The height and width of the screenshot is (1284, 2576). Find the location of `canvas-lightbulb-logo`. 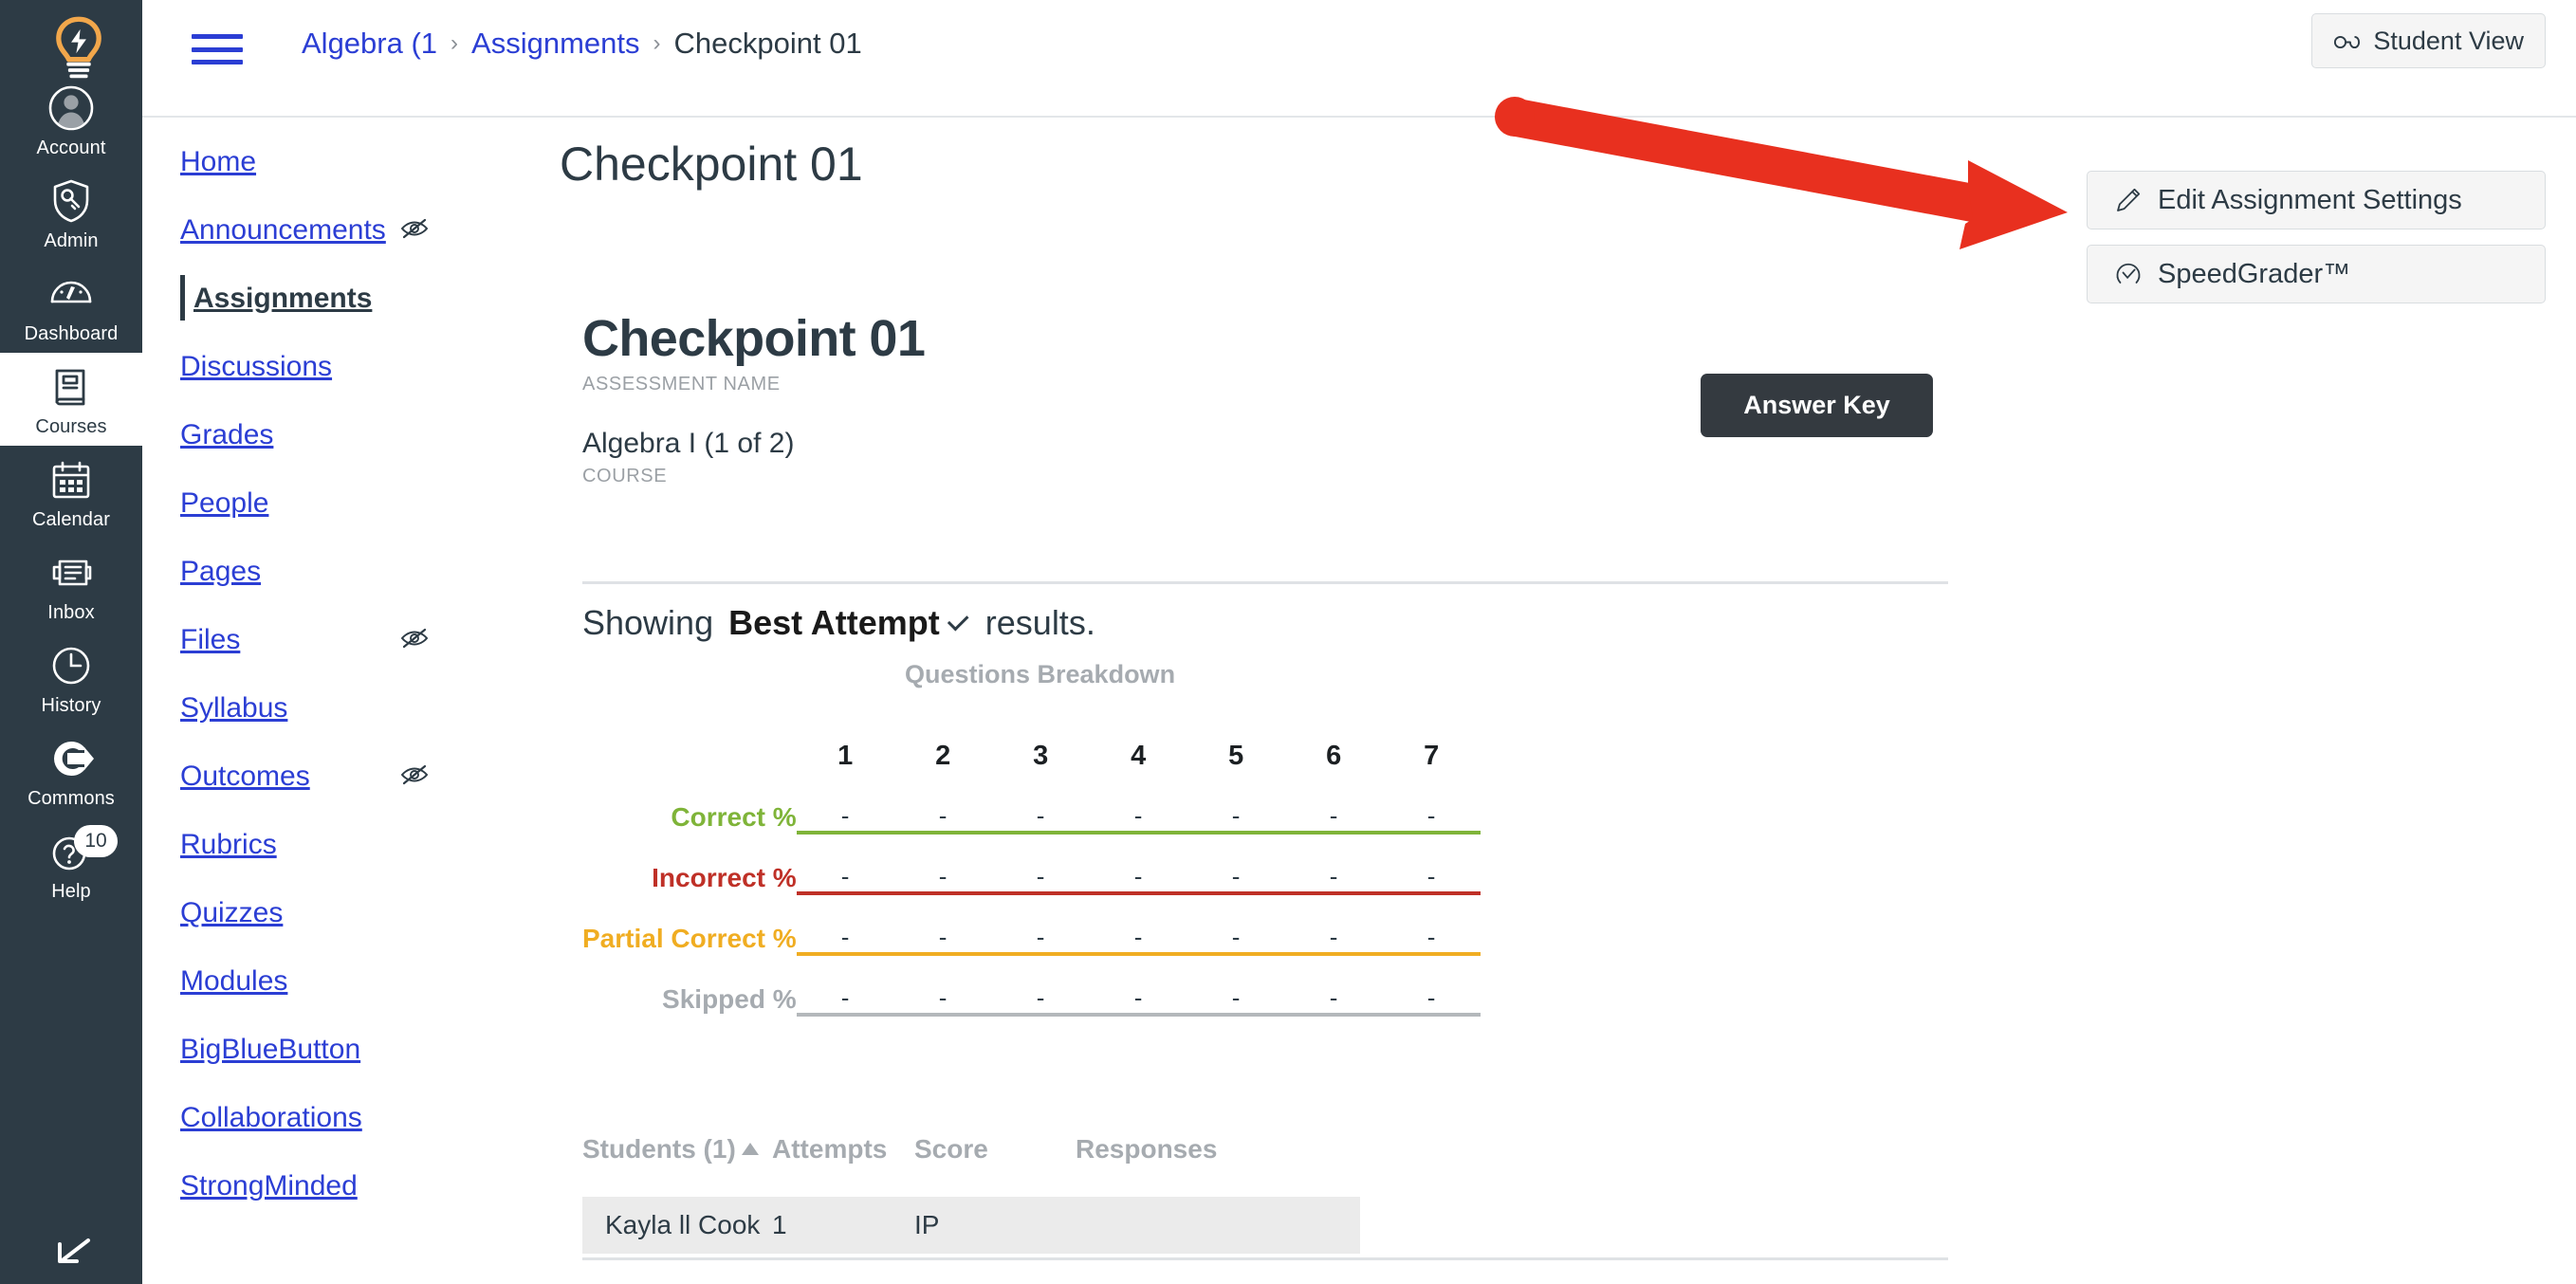

canvas-lightbulb-logo is located at coordinates (71, 40).